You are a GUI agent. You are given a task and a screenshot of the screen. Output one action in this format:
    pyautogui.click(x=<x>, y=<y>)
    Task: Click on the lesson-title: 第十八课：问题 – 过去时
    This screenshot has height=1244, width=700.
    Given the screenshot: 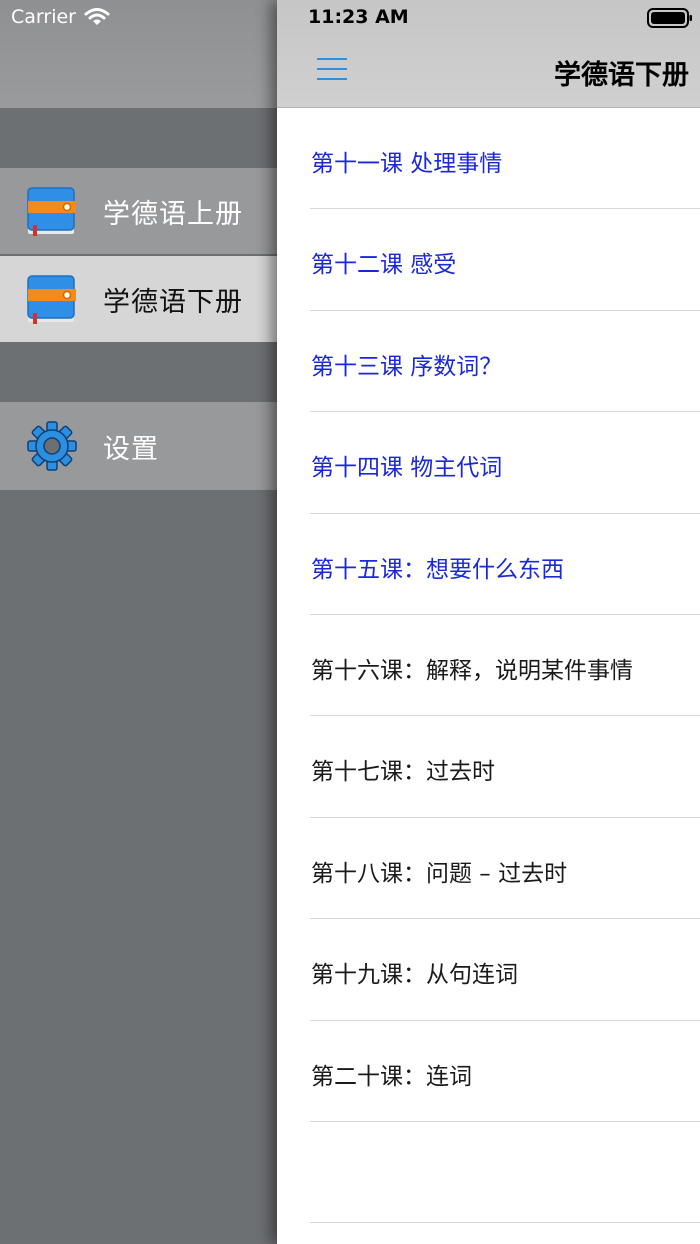 What is the action you would take?
    pyautogui.click(x=439, y=873)
    